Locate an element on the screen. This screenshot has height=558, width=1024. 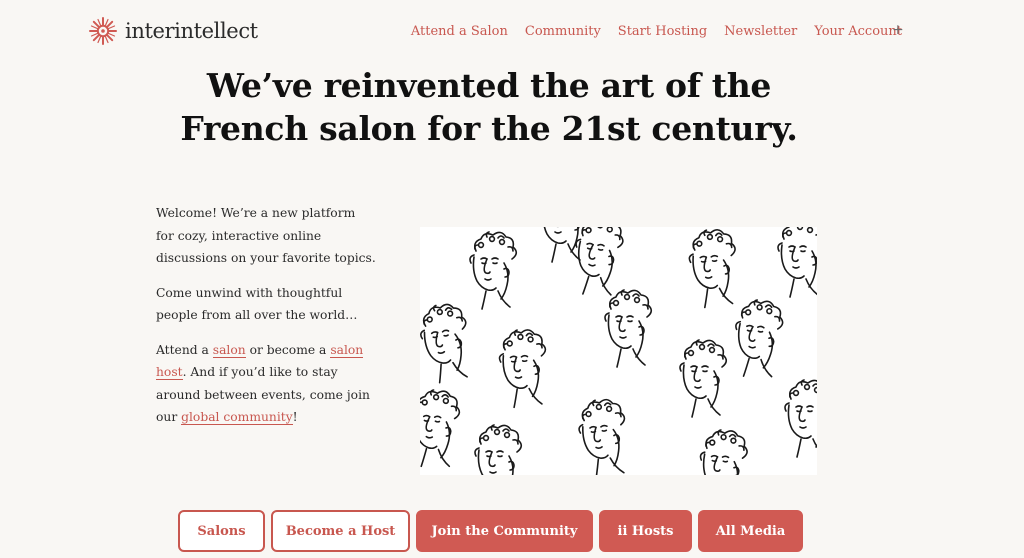
salon-link: salon is located at coordinates (229, 350).